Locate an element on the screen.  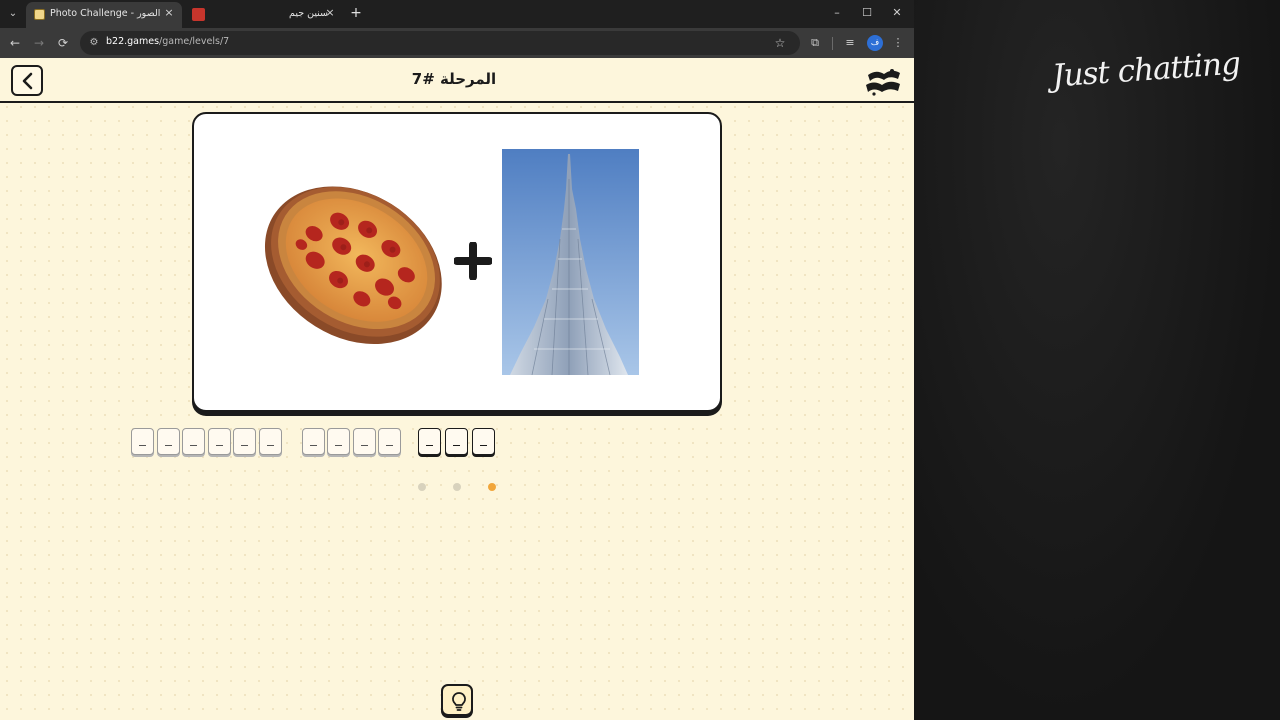
url-path: /game/levels/7 is located at coordinates (194, 41).